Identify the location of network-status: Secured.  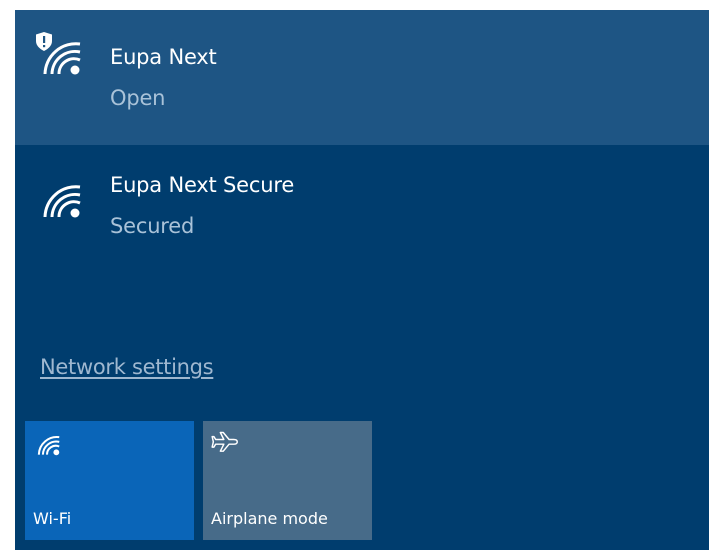
(152, 226).